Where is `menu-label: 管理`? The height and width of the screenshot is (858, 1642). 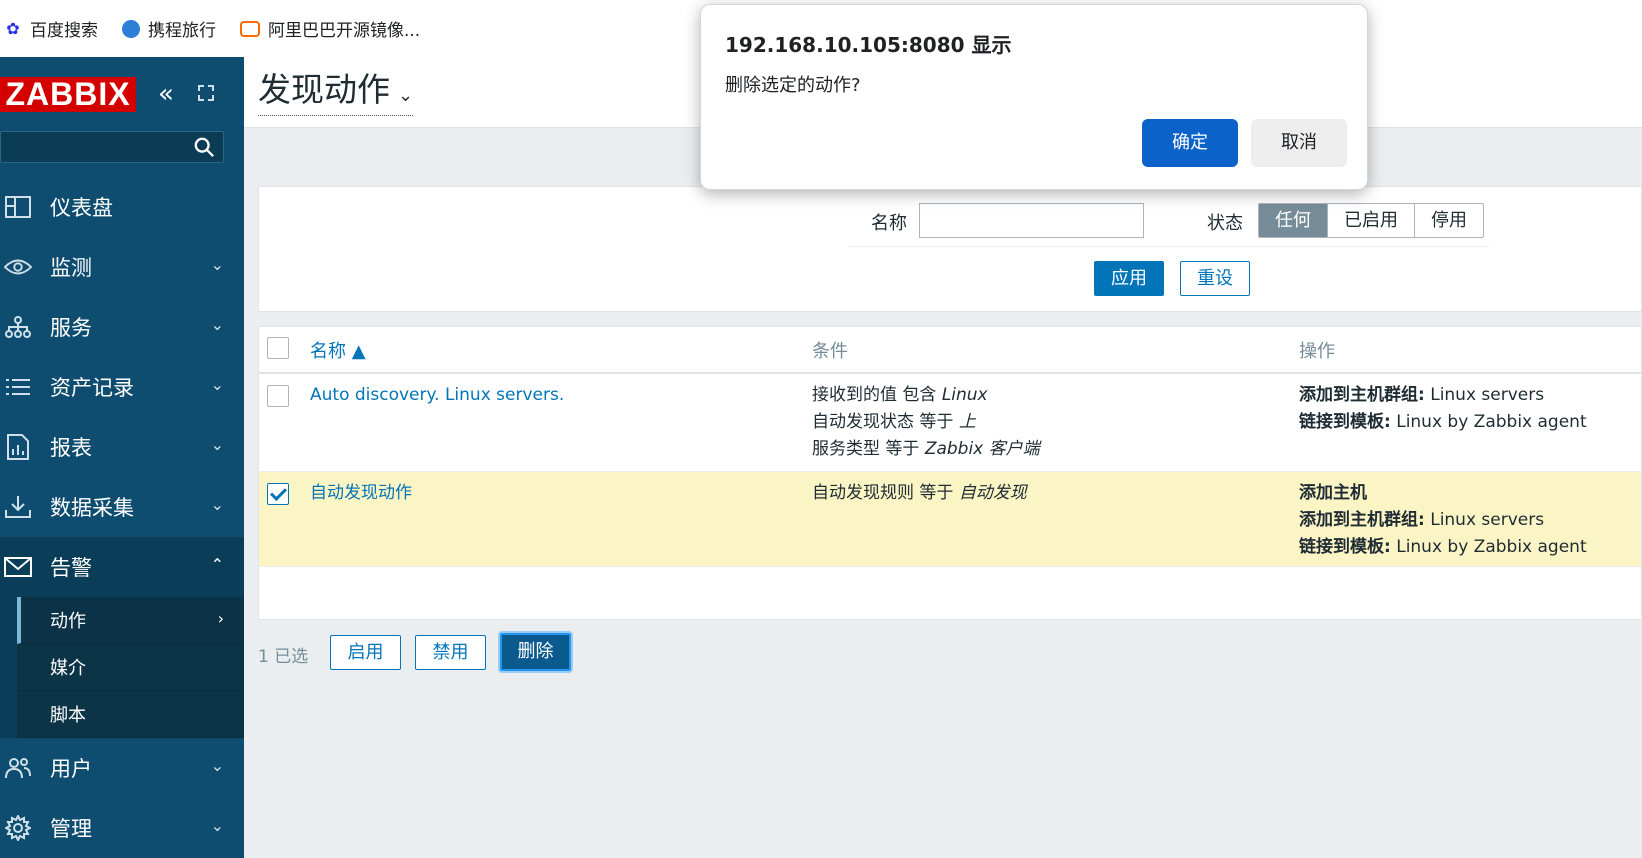
menu-label: 管理 is located at coordinates (71, 829).